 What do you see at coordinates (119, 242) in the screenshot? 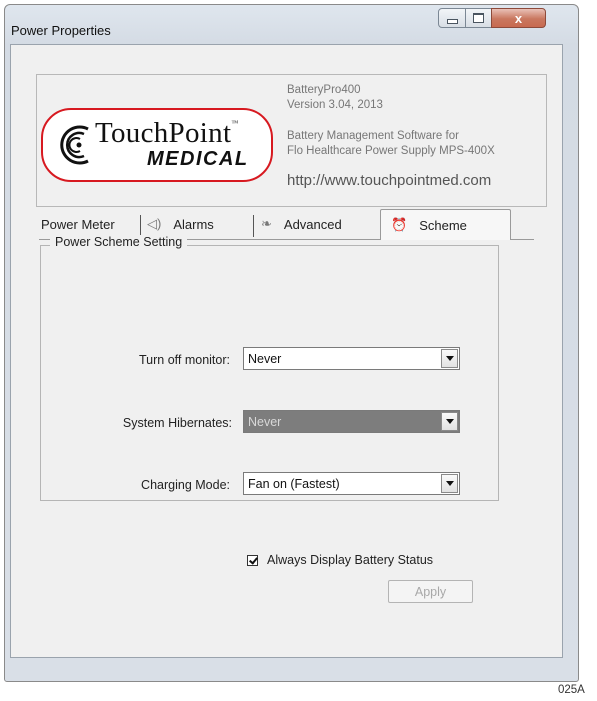
I see `group-title: Power Scheme Setting` at bounding box center [119, 242].